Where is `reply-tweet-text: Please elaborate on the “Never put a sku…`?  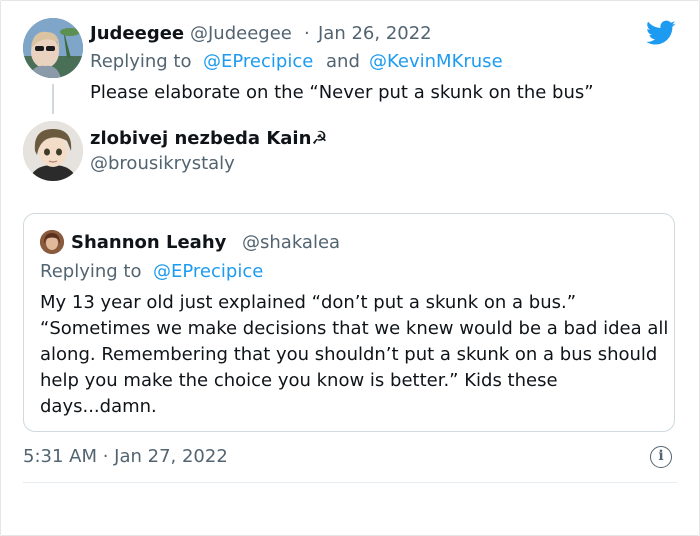
reply-tweet-text: Please elaborate on the “Never put a sku… is located at coordinates (342, 92).